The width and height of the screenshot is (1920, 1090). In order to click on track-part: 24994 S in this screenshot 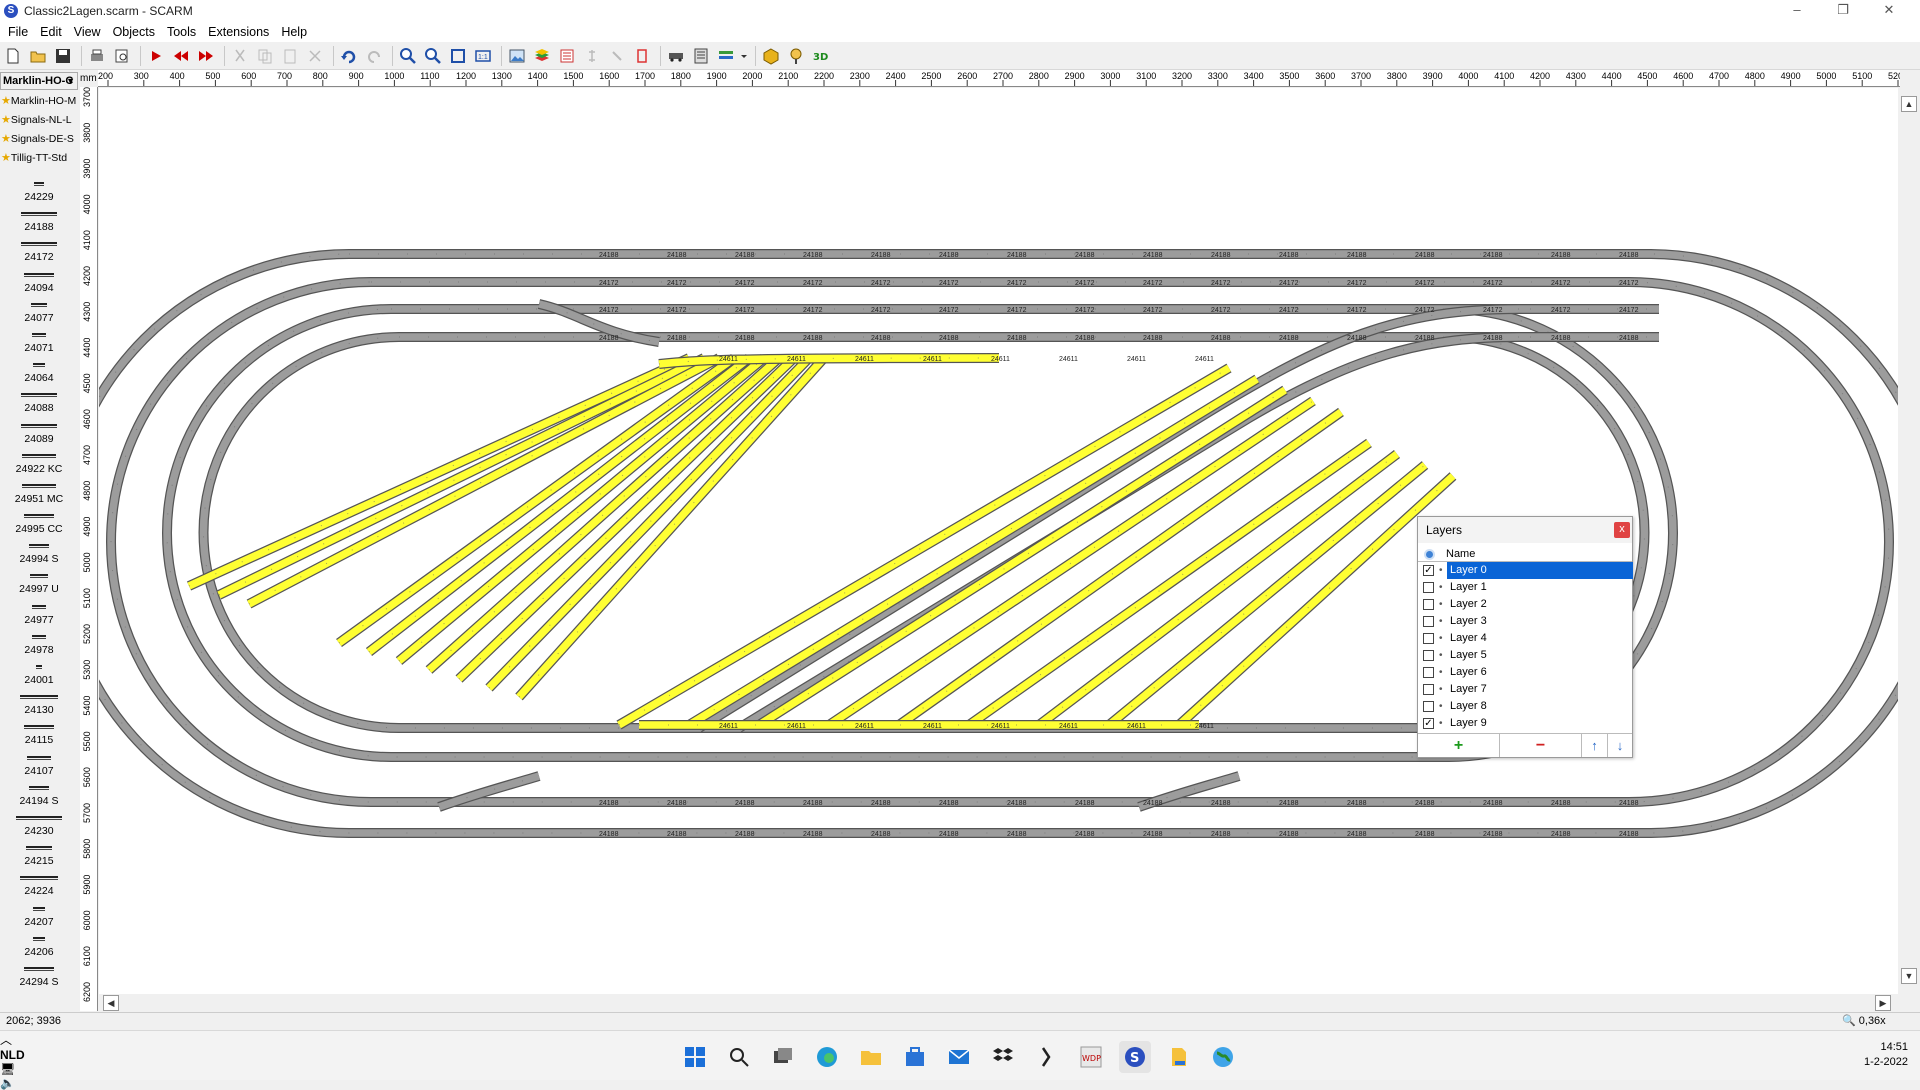, I will do `click(39, 555)`.